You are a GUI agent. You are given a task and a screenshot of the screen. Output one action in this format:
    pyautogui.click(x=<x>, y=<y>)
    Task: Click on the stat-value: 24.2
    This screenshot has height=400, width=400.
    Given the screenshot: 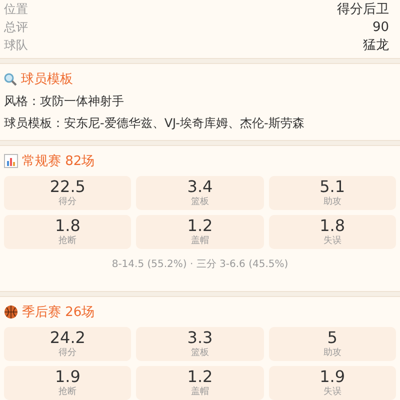 What is the action you would take?
    pyautogui.click(x=68, y=338)
    